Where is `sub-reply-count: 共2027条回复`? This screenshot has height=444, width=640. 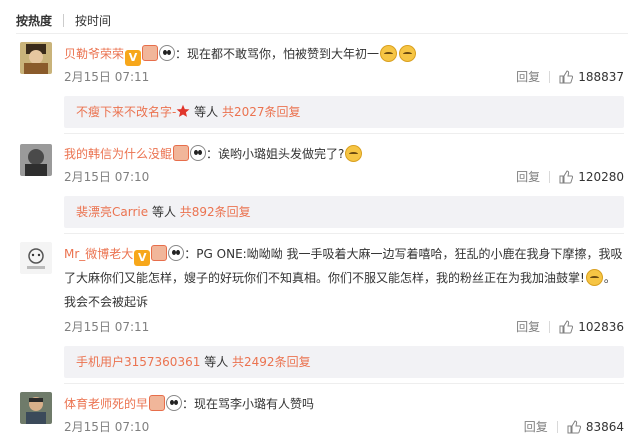 sub-reply-count: 共2027条回复 is located at coordinates (261, 112).